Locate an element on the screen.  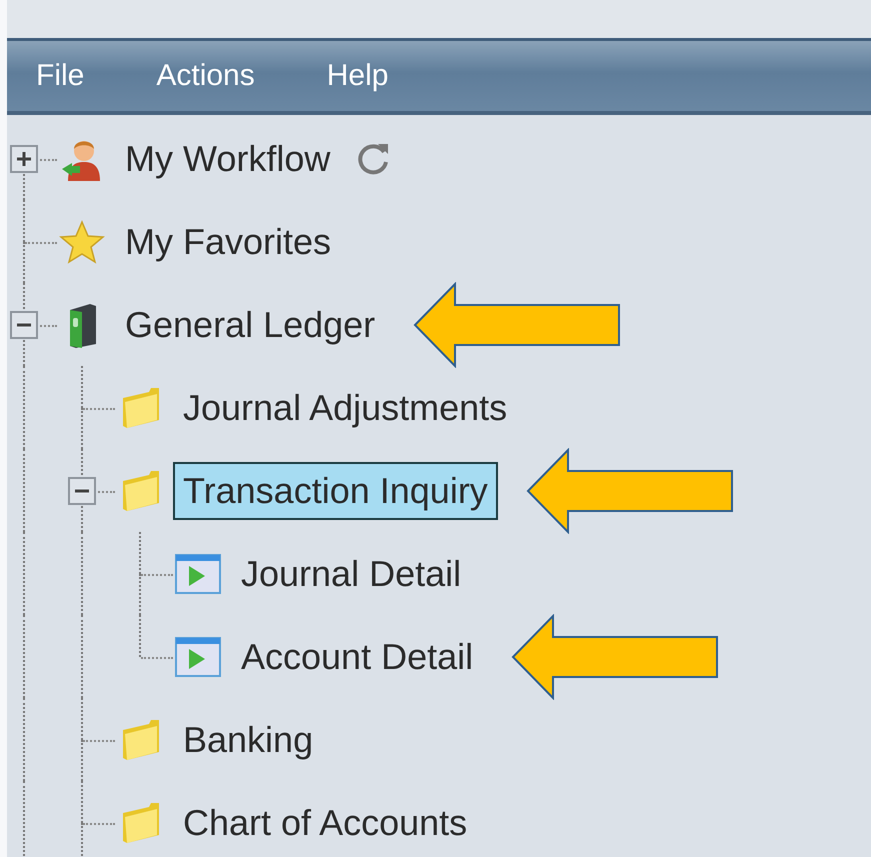
tree-item: Chart of Accounts is located at coordinates (325, 823).